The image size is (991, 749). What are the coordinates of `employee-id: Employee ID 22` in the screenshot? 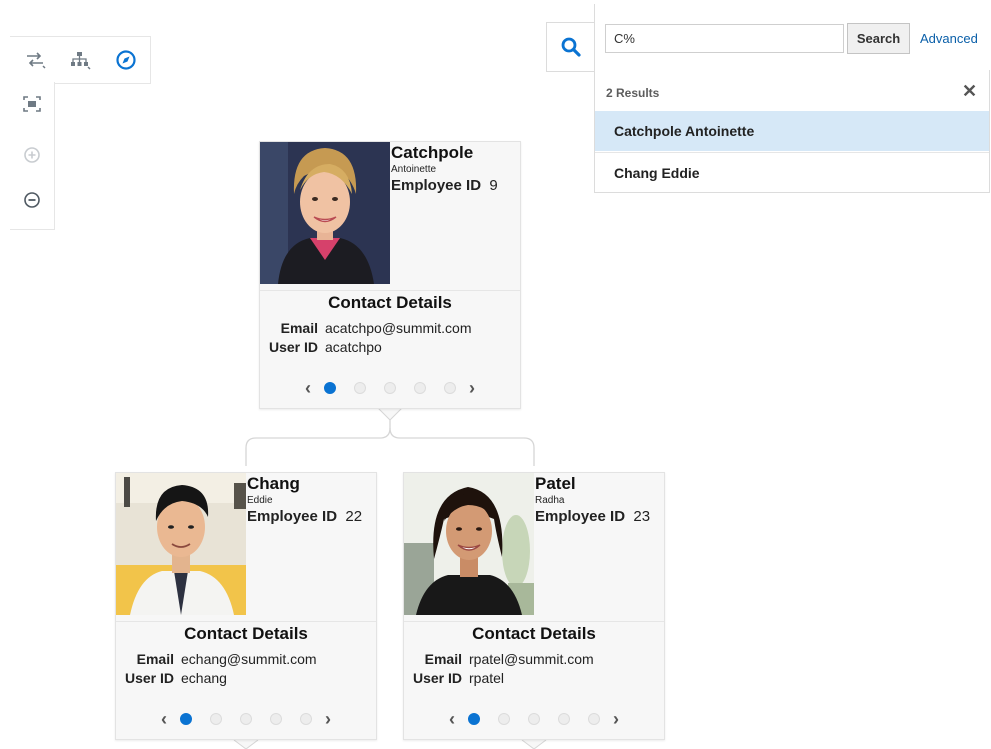 It's located at (304, 516).